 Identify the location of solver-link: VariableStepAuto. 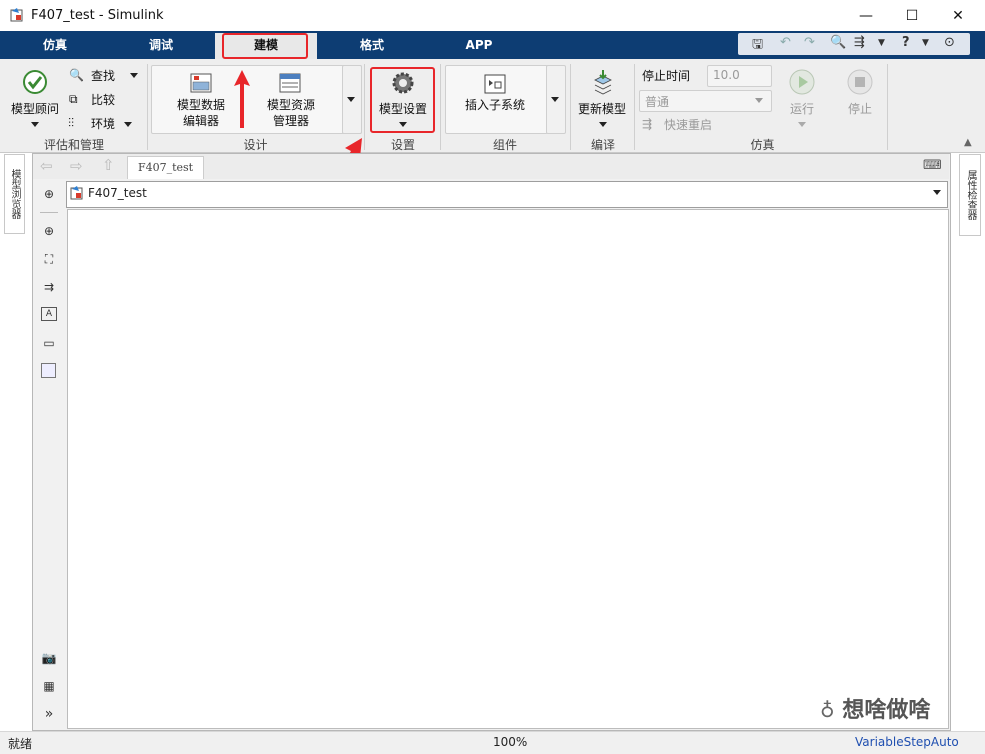
(907, 742).